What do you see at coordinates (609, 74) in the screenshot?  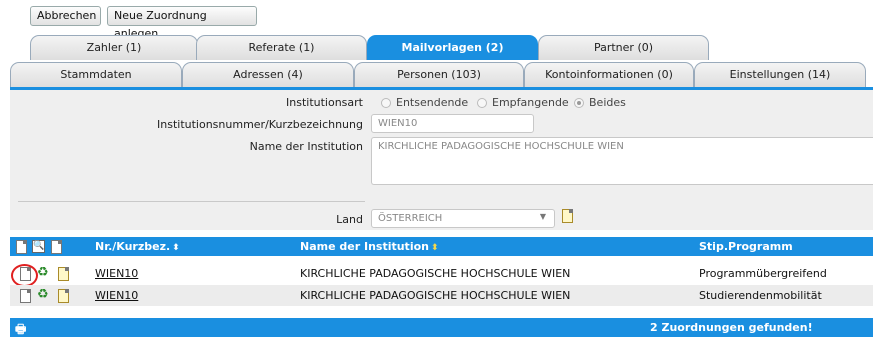 I see `tab-kontoinformationen: Kontoinformationen (0)` at bounding box center [609, 74].